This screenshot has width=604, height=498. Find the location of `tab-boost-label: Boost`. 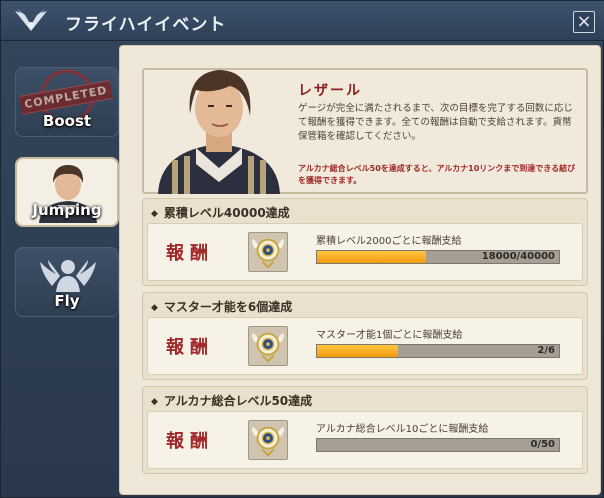

tab-boost-label: Boost is located at coordinates (67, 121).